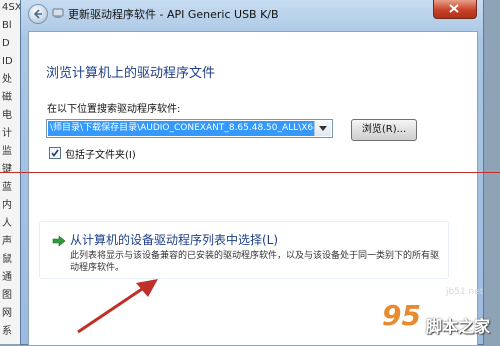 This screenshot has width=500, height=346. What do you see at coordinates (7, 223) in the screenshot?
I see `bg-char: 人` at bounding box center [7, 223].